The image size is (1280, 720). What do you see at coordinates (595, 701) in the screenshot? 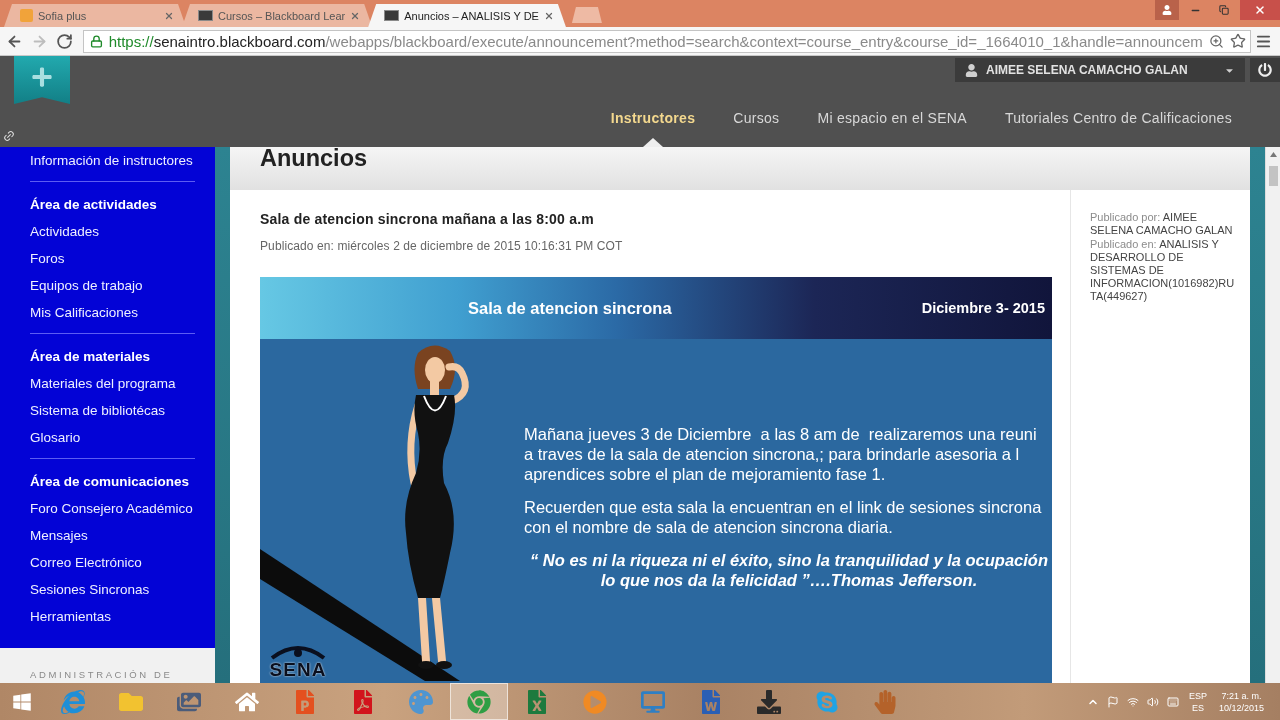
I see `play-icon` at bounding box center [595, 701].